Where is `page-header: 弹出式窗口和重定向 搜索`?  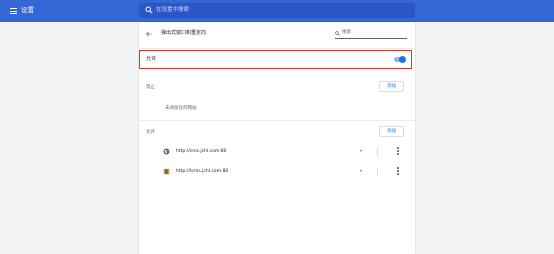
page-header: 弹出式窗口和重定向 搜索 is located at coordinates (277, 35).